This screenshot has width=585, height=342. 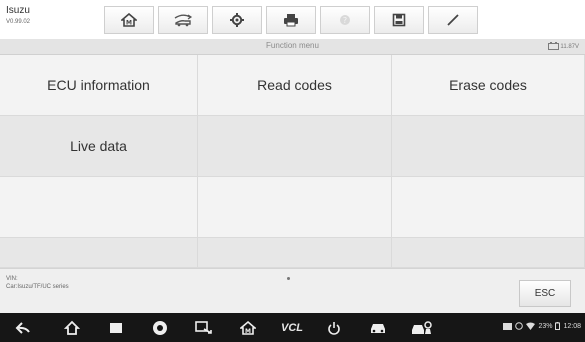 I want to click on page-indicator-dot, so click(x=288, y=278).